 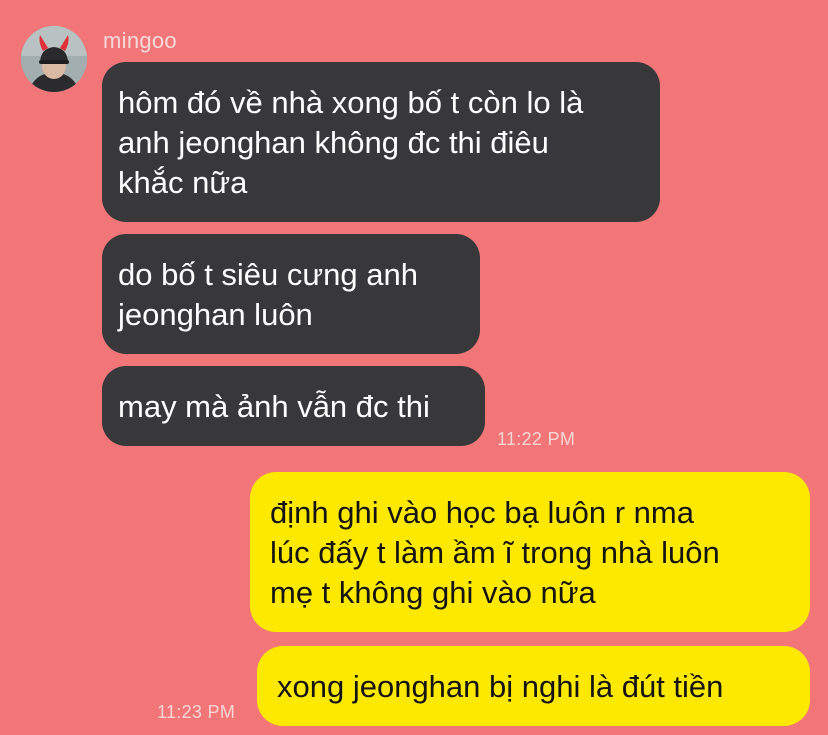 I want to click on message-line: xong jeonghan bị nghi là đút tiền, so click(x=500, y=686).